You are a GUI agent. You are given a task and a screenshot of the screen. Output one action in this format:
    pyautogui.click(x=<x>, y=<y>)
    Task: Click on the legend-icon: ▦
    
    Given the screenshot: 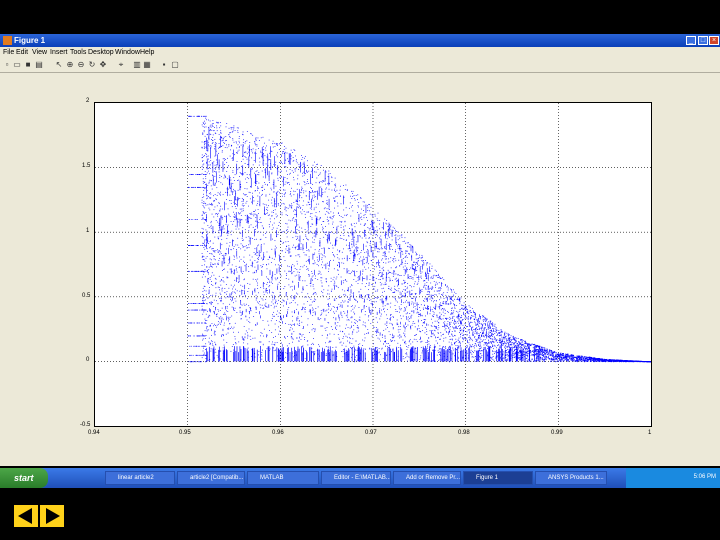 What is the action you would take?
    pyautogui.click(x=147, y=65)
    